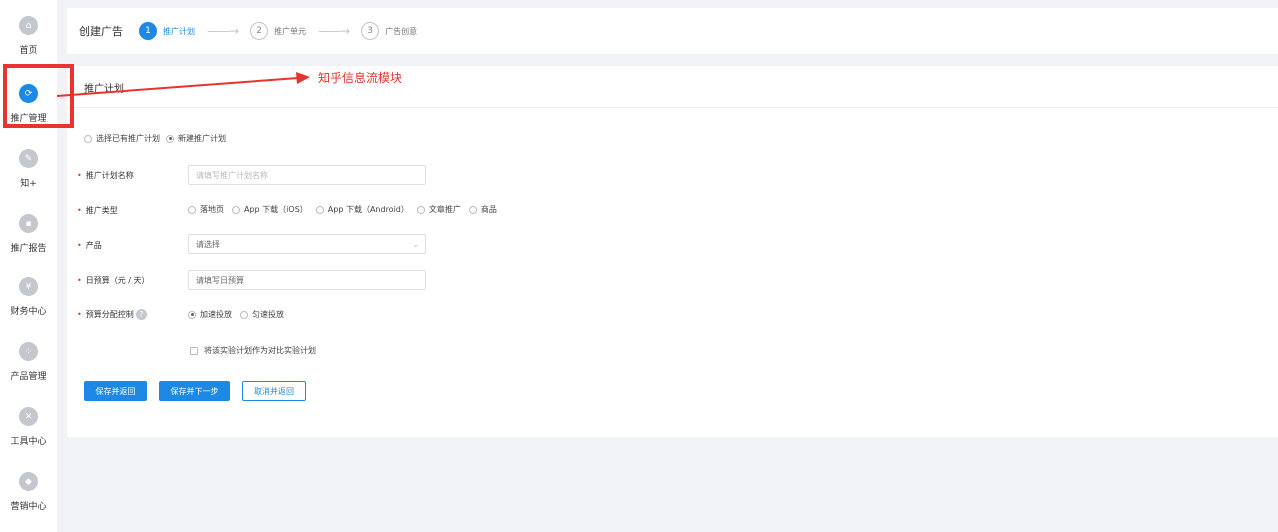 The width and height of the screenshot is (1278, 532). I want to click on radio-label: 加速投放, so click(216, 314).